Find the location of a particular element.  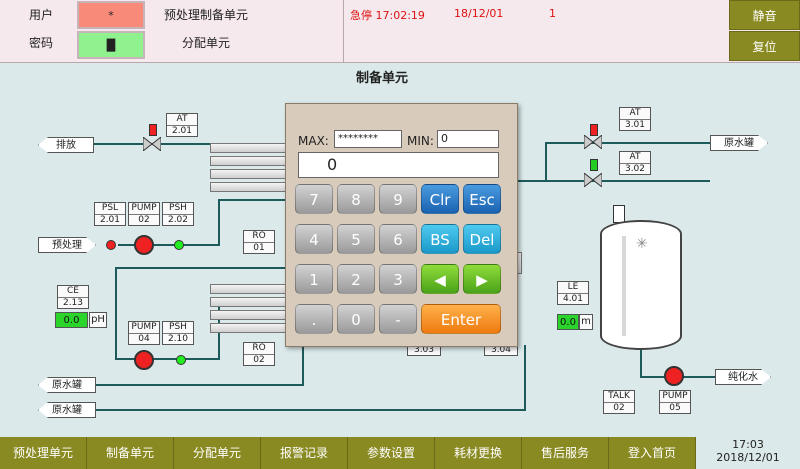

pipe-loop-left is located at coordinates (116, 313).